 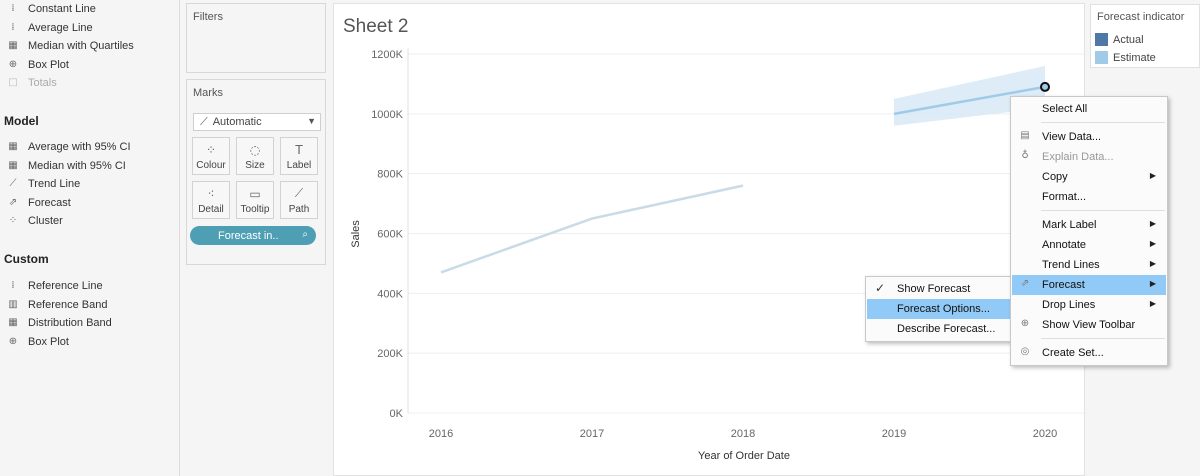 I want to click on legend-item-estimate: Estimate, so click(x=1125, y=57).